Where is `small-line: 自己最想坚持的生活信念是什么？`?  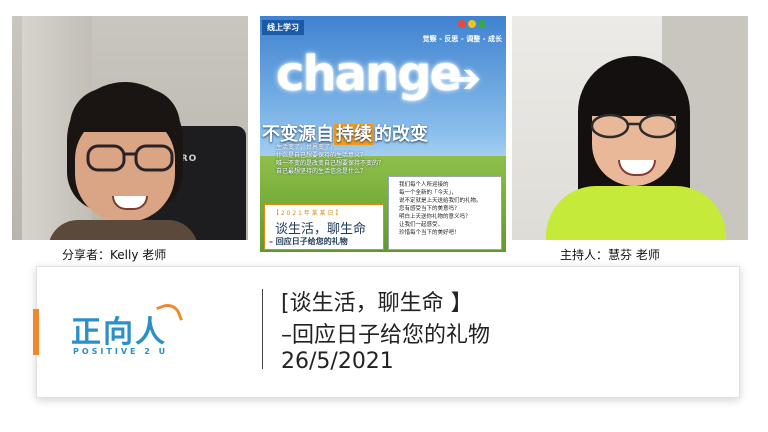 small-line: 自己最想坚持的生活信念是什么？ is located at coordinates (321, 171).